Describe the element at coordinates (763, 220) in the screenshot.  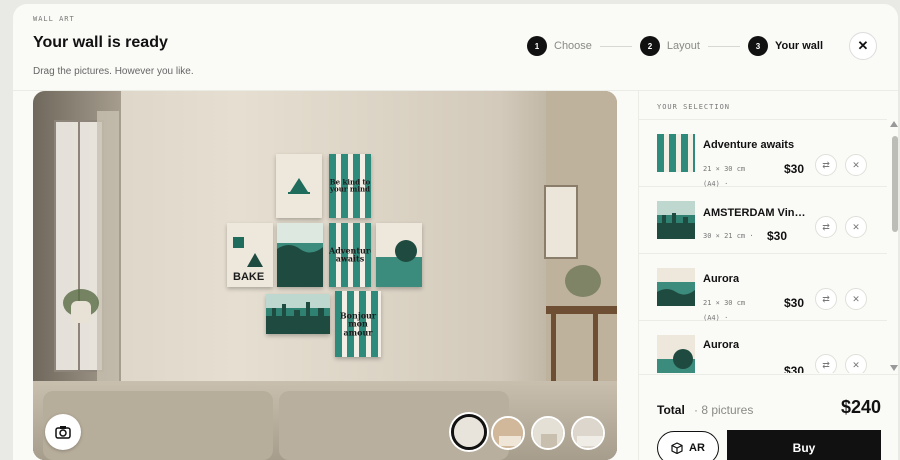
I see `list-item: AMSTERDAM Vint… 30 × 21 cm · $30 ⇄ ✕` at that location.